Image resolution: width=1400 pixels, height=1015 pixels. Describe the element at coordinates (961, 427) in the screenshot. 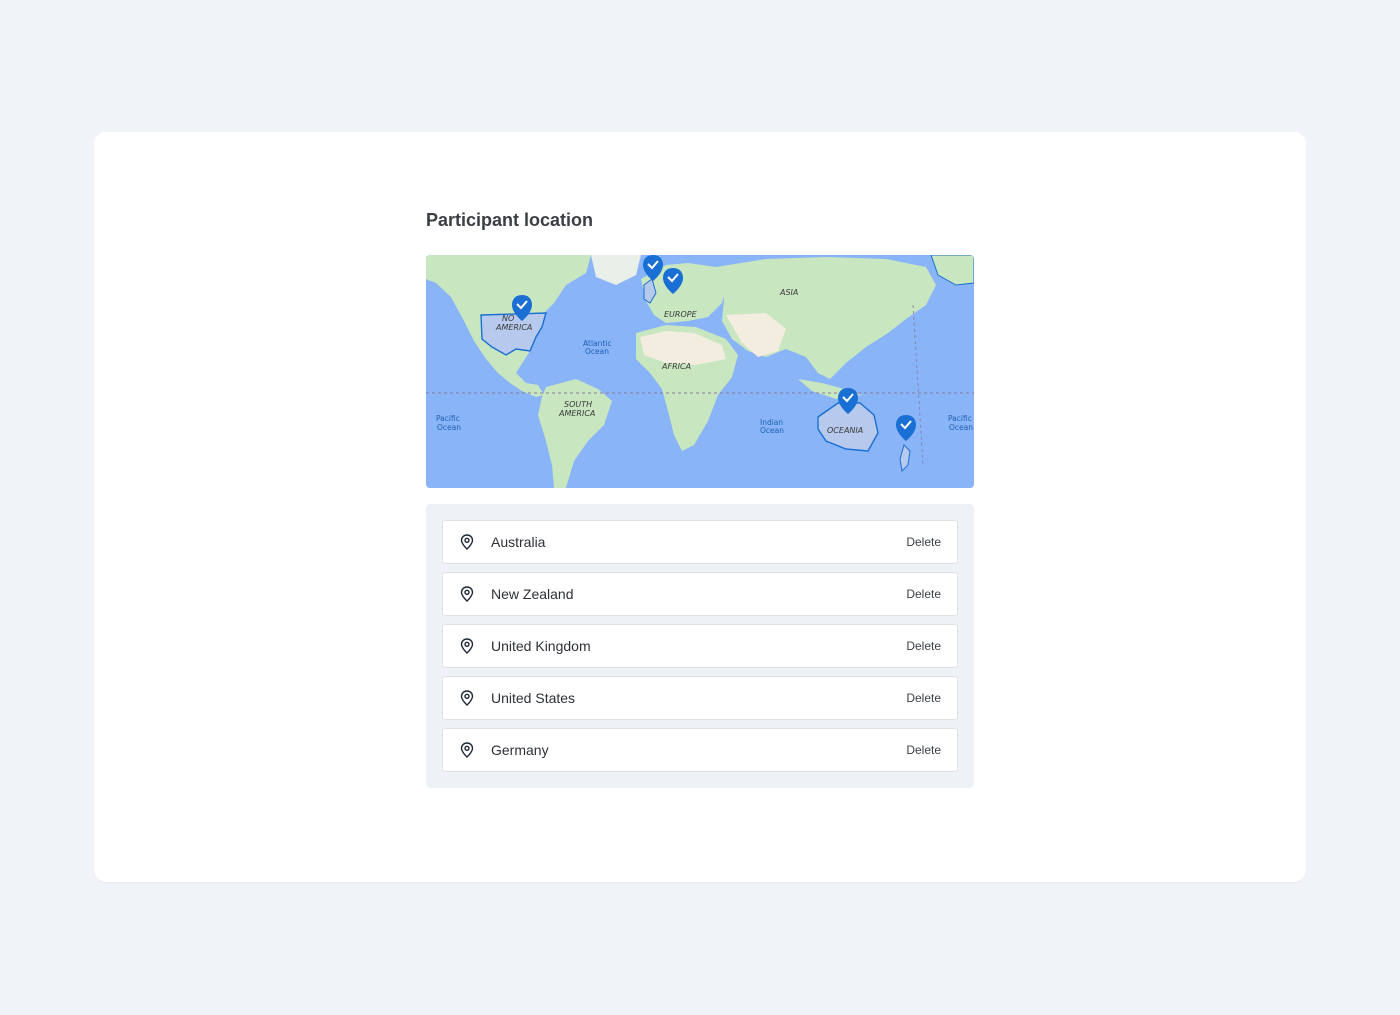

I see `label-pacific-east-2: Ocean` at that location.